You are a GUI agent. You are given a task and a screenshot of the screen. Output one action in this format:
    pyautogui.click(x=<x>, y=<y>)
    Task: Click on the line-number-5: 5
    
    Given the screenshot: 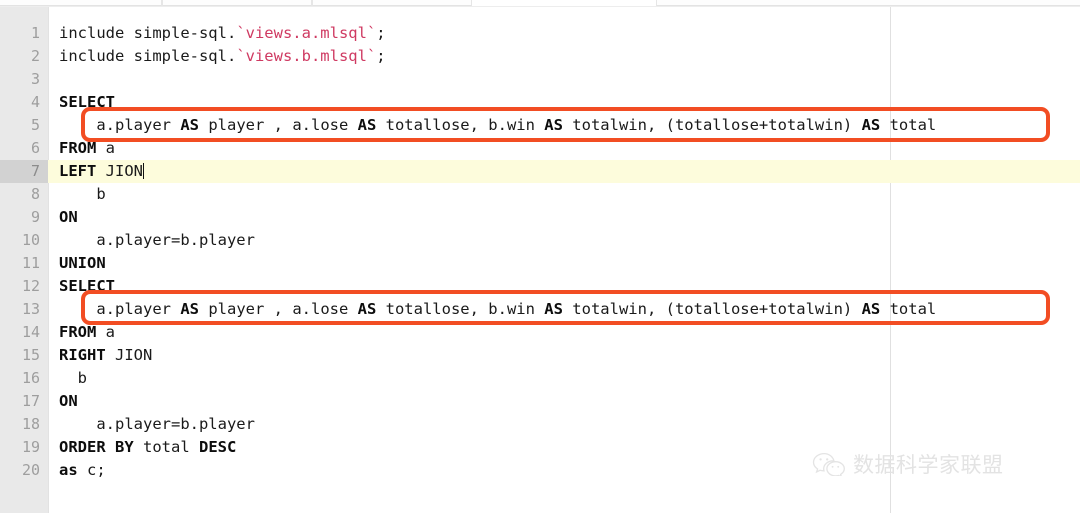 What is the action you would take?
    pyautogui.click(x=35, y=125)
    